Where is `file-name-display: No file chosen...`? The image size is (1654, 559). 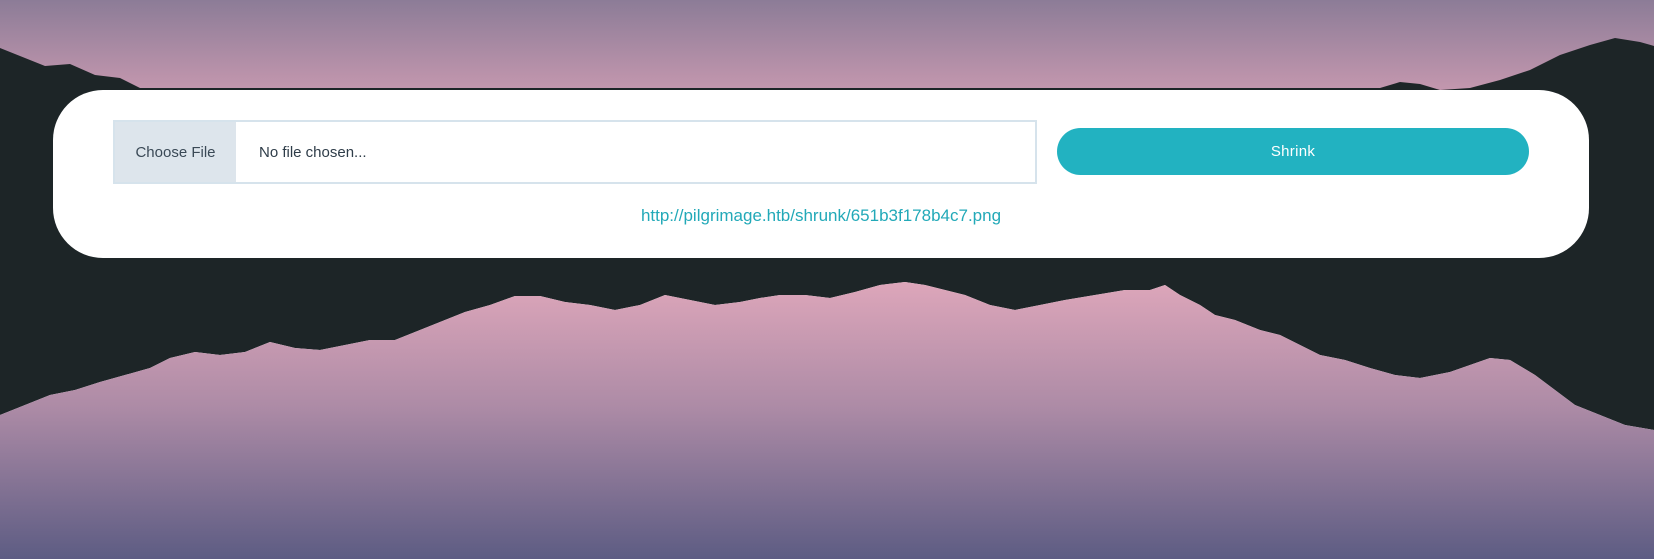 file-name-display: No file chosen... is located at coordinates (313, 152).